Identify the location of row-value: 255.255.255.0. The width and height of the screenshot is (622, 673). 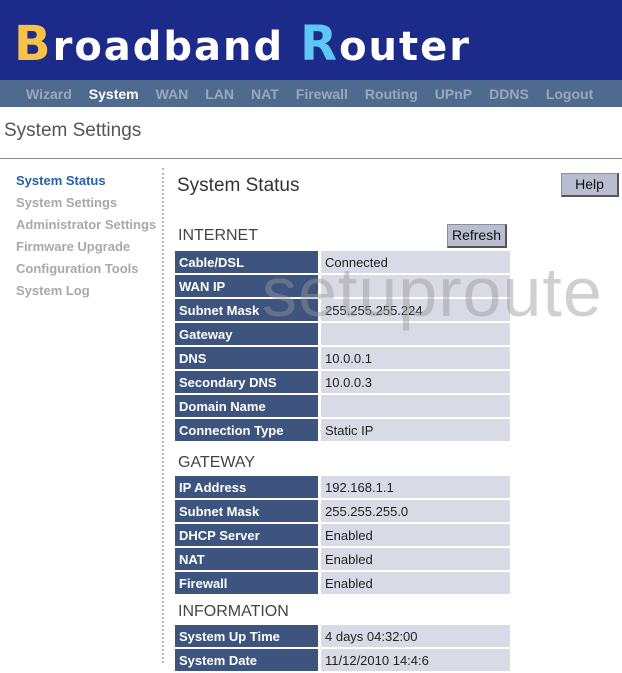
(415, 511).